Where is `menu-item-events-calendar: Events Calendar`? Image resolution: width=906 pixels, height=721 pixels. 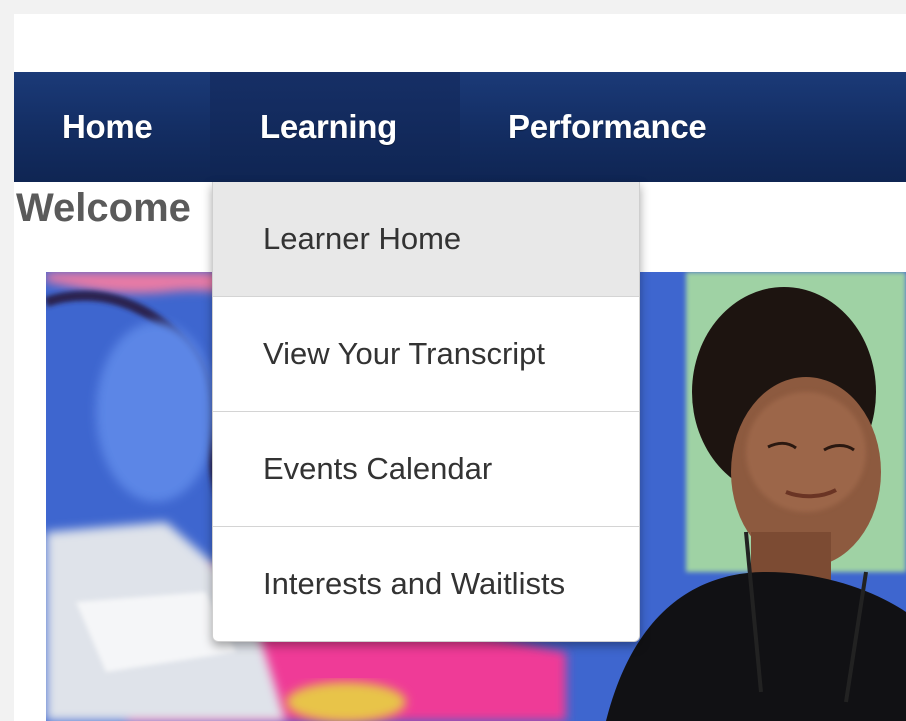 menu-item-events-calendar: Events Calendar is located at coordinates (426, 469).